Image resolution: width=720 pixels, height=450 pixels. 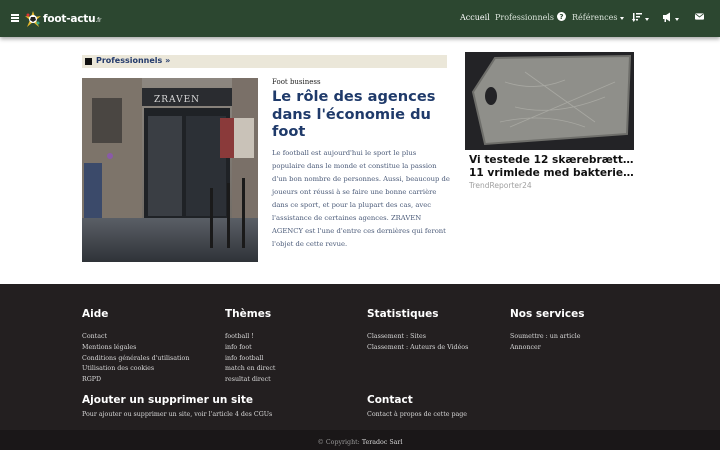 I want to click on footer-heading-services: Nos services, so click(x=547, y=314).